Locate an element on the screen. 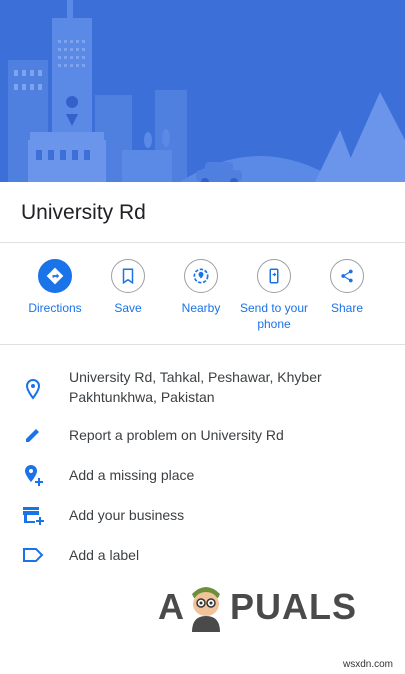  directions-button: Directions is located at coordinates (55, 287).